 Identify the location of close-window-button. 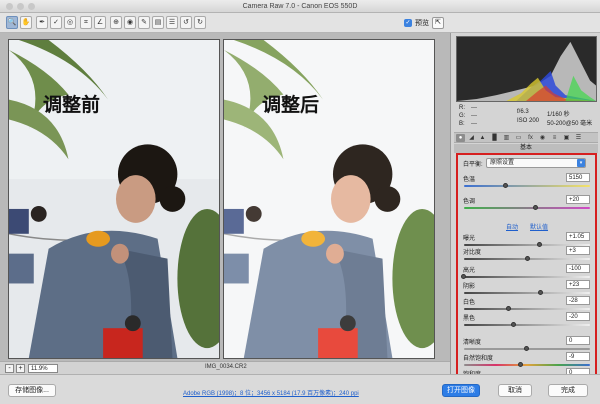
(9, 6).